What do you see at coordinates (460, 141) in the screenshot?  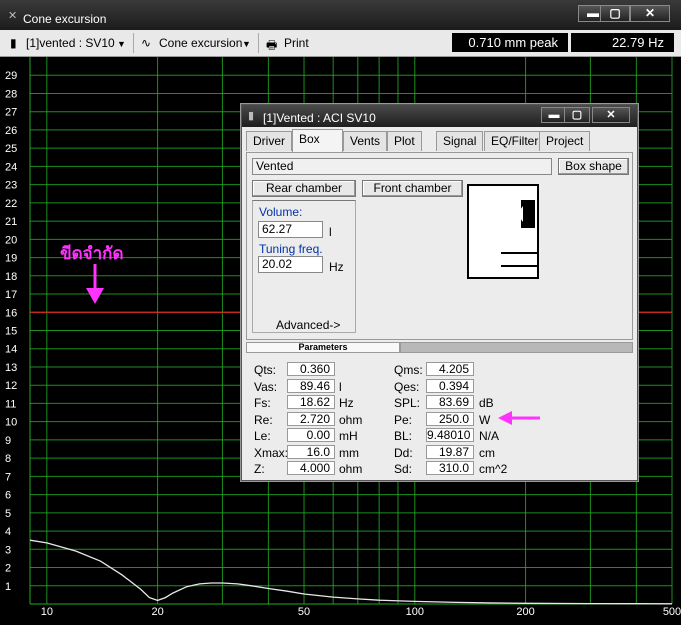 I see `tab-signal: Signal` at bounding box center [460, 141].